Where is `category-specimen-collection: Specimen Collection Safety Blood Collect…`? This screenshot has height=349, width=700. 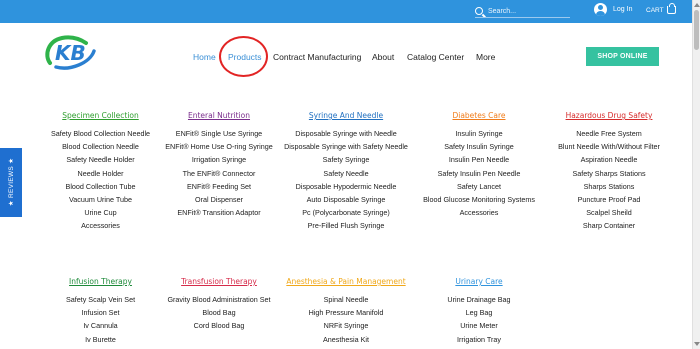 category-specimen-collection: Specimen Collection Safety Blood Collect… is located at coordinates (100, 171).